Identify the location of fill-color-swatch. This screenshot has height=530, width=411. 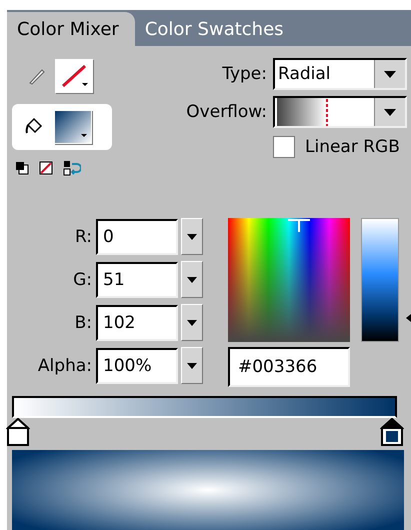
(73, 127).